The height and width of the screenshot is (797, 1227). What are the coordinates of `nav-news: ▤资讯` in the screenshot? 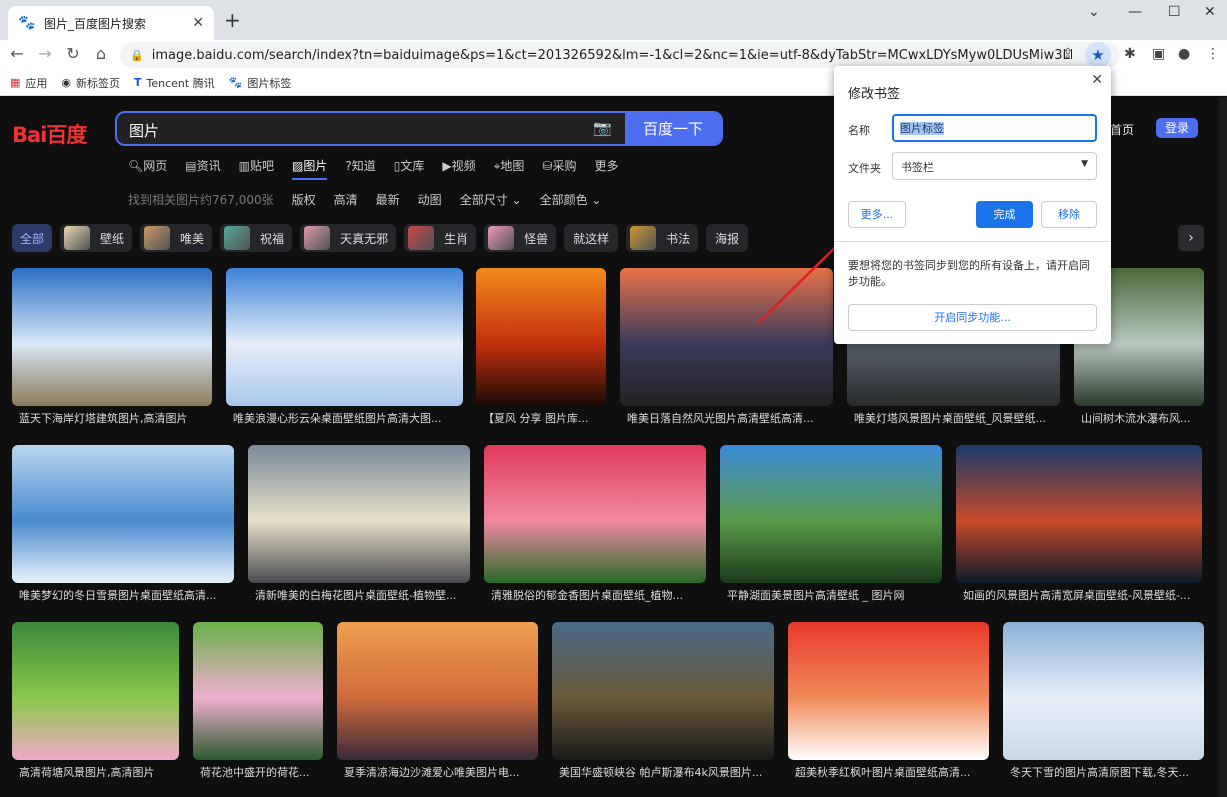 It's located at (202, 168).